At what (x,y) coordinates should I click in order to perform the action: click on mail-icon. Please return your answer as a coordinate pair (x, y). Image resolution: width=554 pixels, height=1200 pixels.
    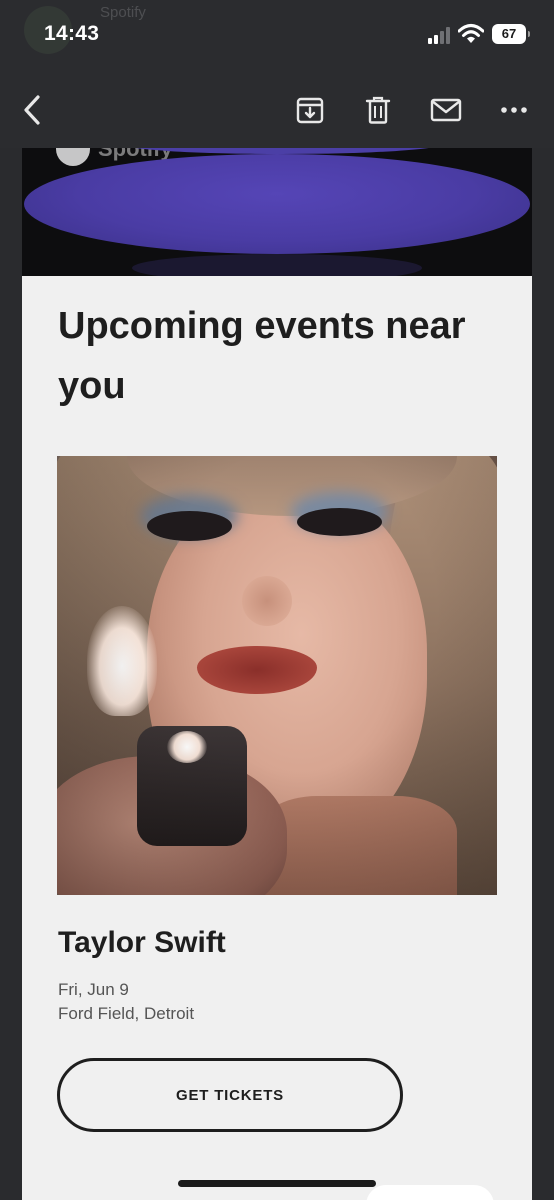
    Looking at the image, I should click on (446, 110).